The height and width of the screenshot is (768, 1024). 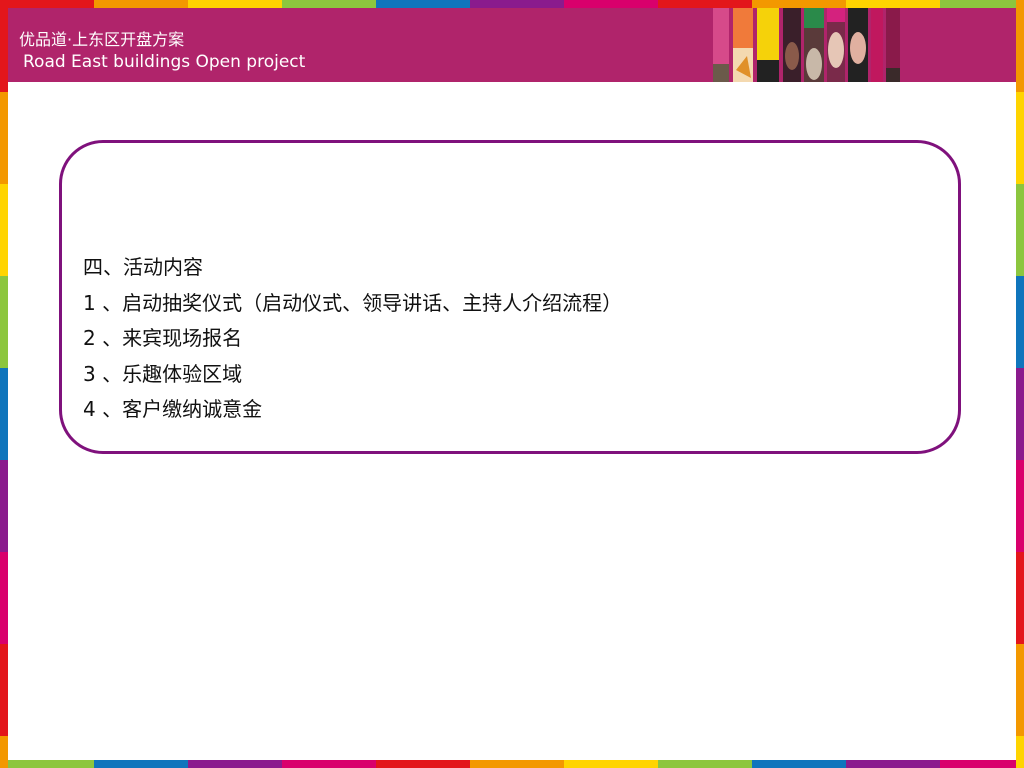 I want to click on section-heading: 四、活动内容, so click(x=143, y=267).